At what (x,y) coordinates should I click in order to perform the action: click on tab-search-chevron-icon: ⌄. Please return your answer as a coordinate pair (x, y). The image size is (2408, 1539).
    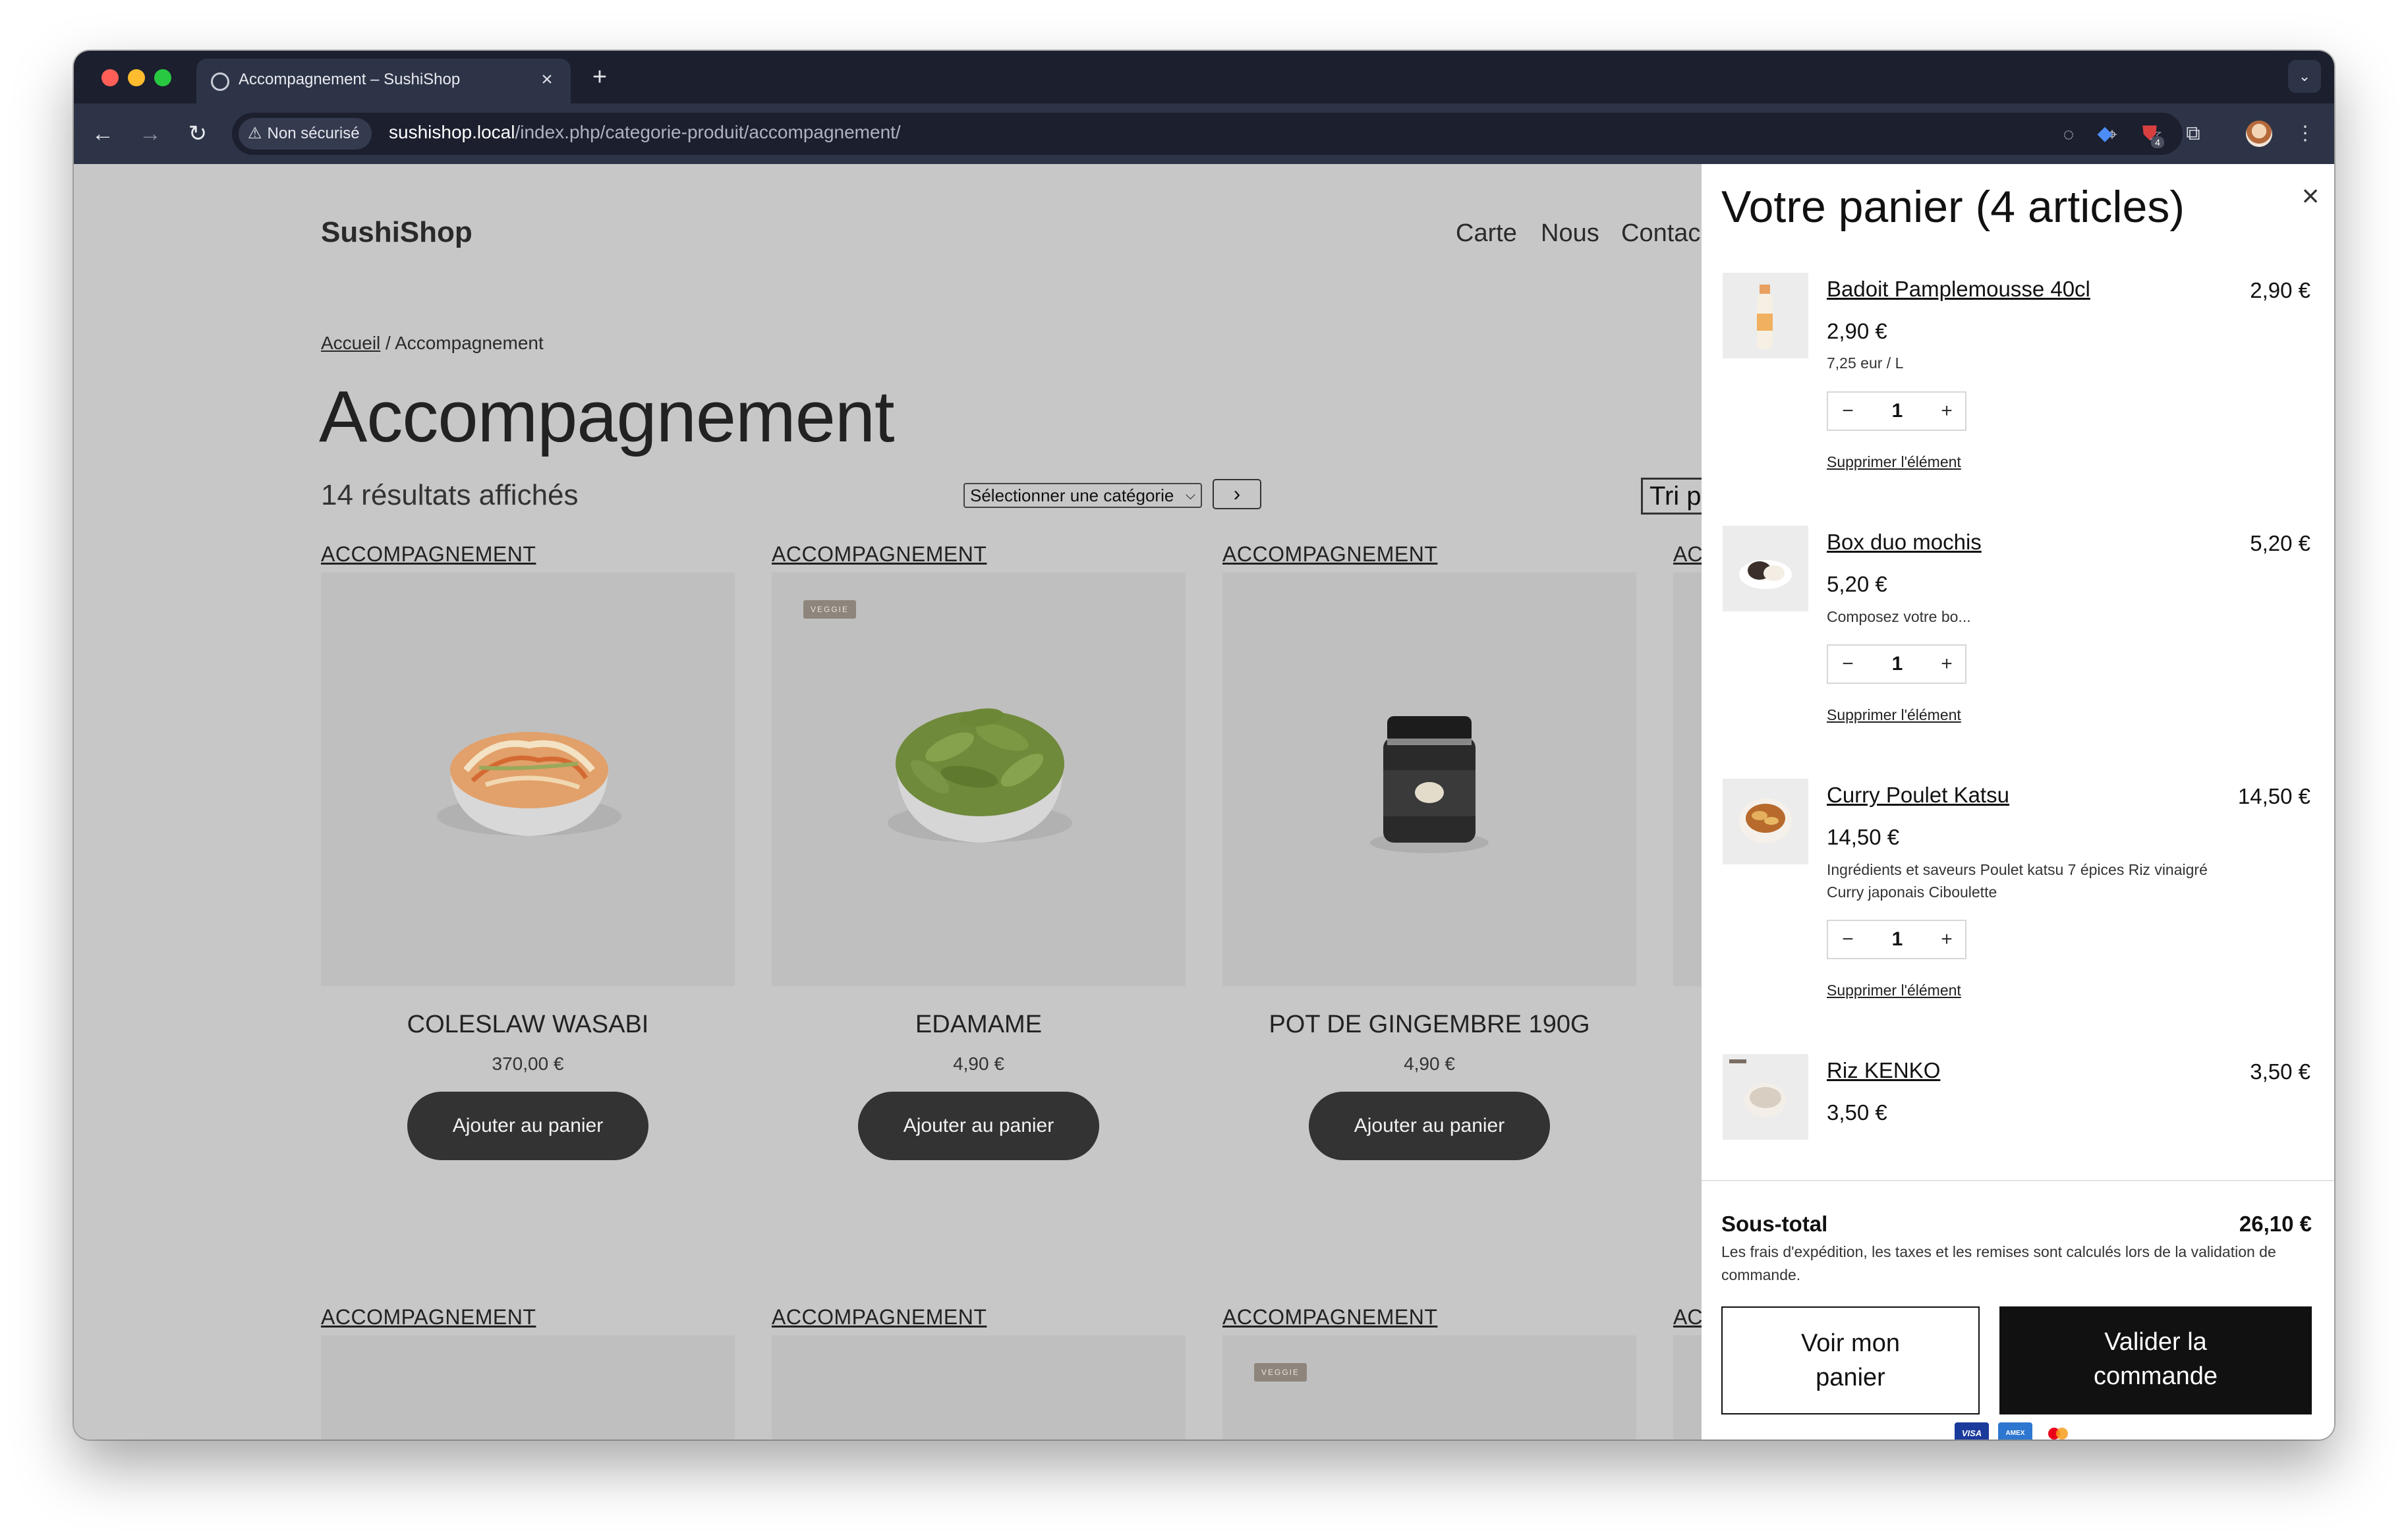
    Looking at the image, I should click on (2304, 76).